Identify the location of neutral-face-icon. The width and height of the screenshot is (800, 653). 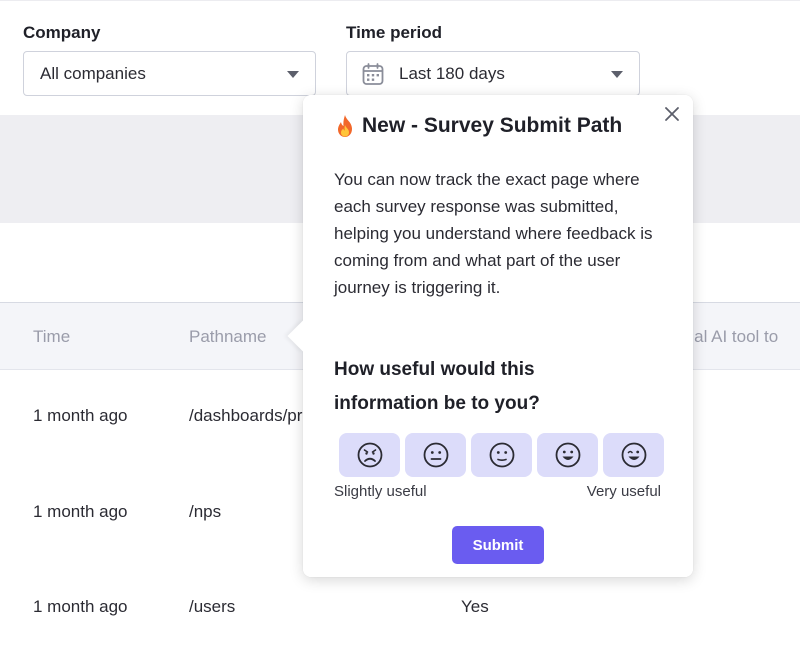
(435, 455).